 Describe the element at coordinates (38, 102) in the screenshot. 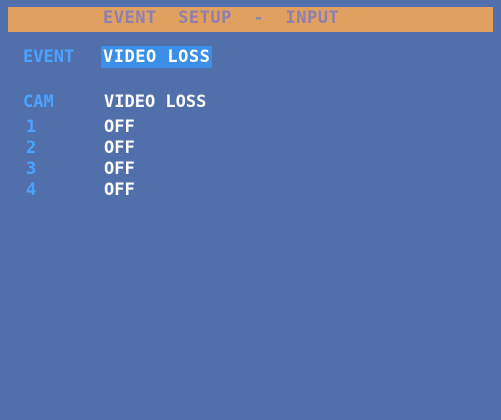

I see `cam-column-header: CAM` at that location.